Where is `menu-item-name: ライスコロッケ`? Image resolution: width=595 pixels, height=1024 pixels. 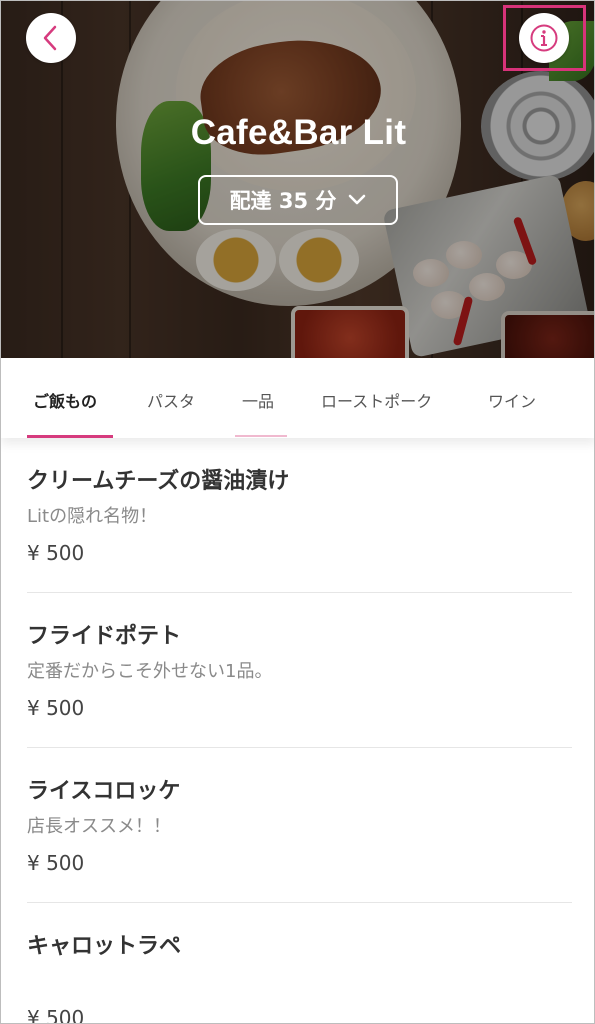
menu-item-name: ライスコロッケ is located at coordinates (104, 791).